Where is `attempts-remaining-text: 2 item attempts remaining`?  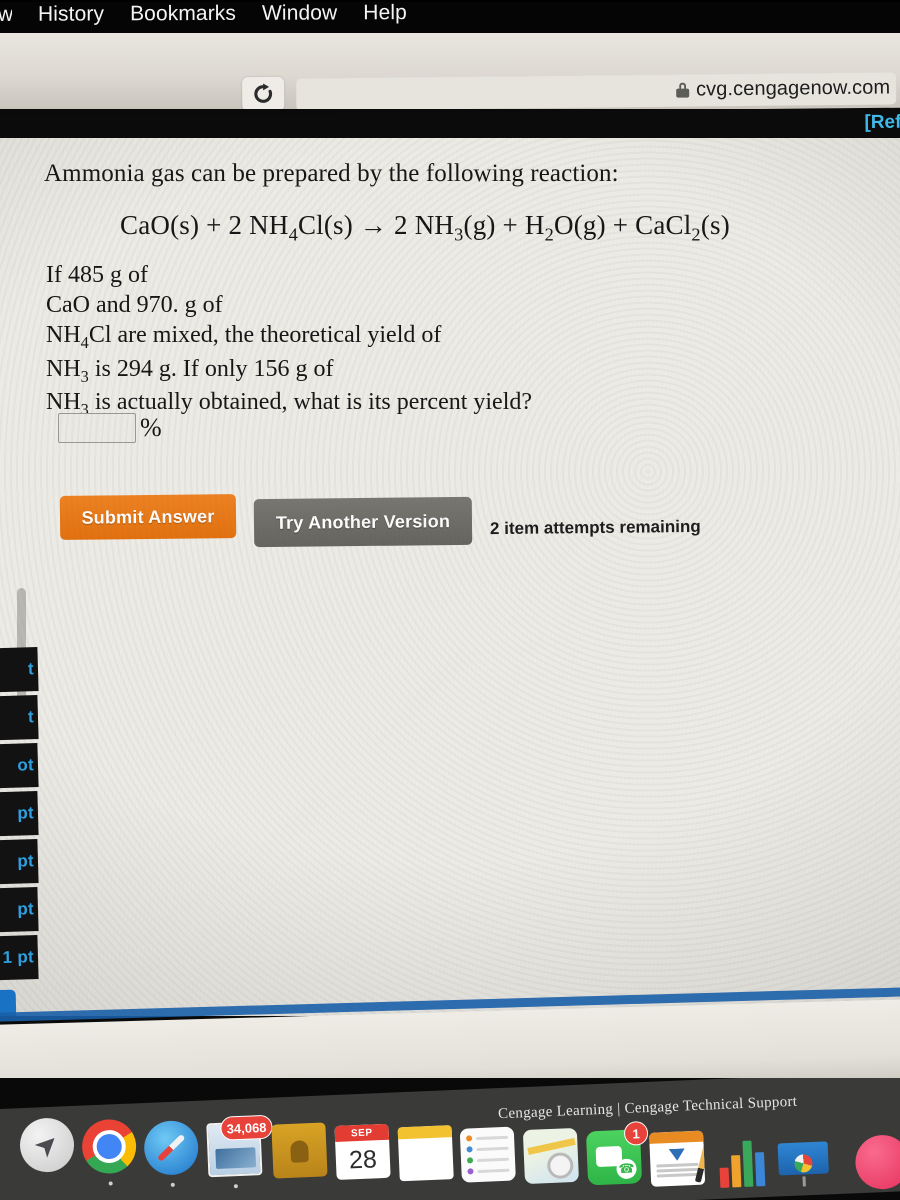
attempts-remaining-text: 2 item attempts remaining is located at coordinates (595, 527).